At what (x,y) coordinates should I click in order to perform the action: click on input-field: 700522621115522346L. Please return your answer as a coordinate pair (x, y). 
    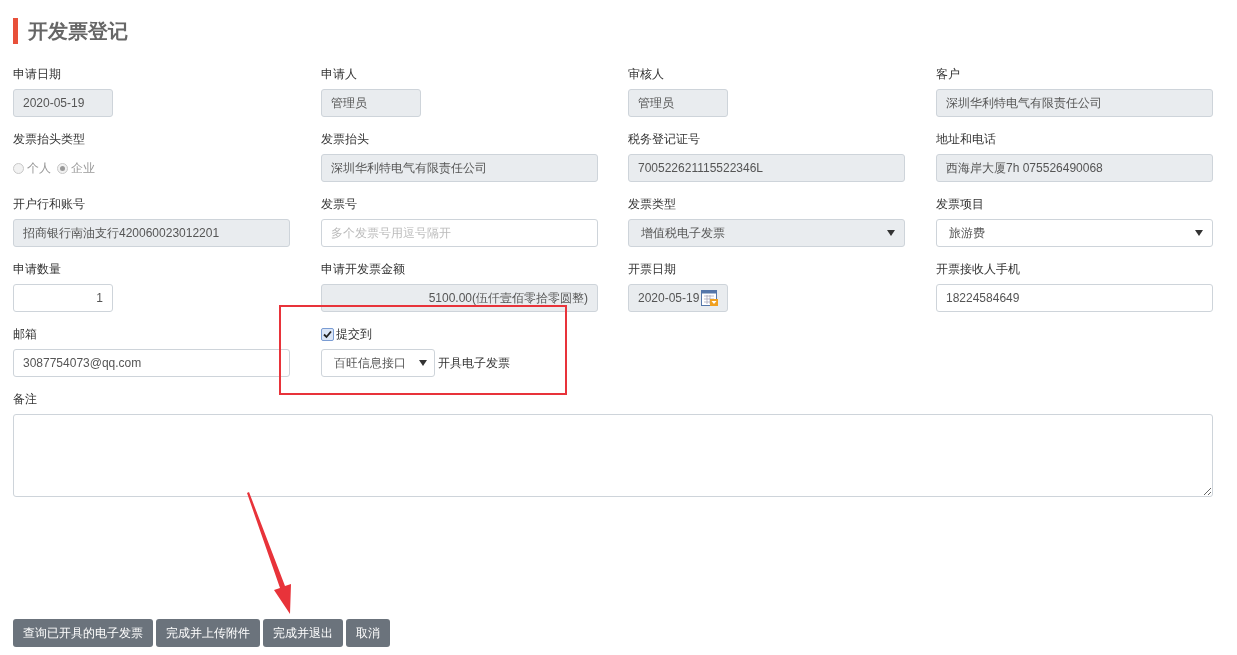
    Looking at the image, I should click on (766, 168).